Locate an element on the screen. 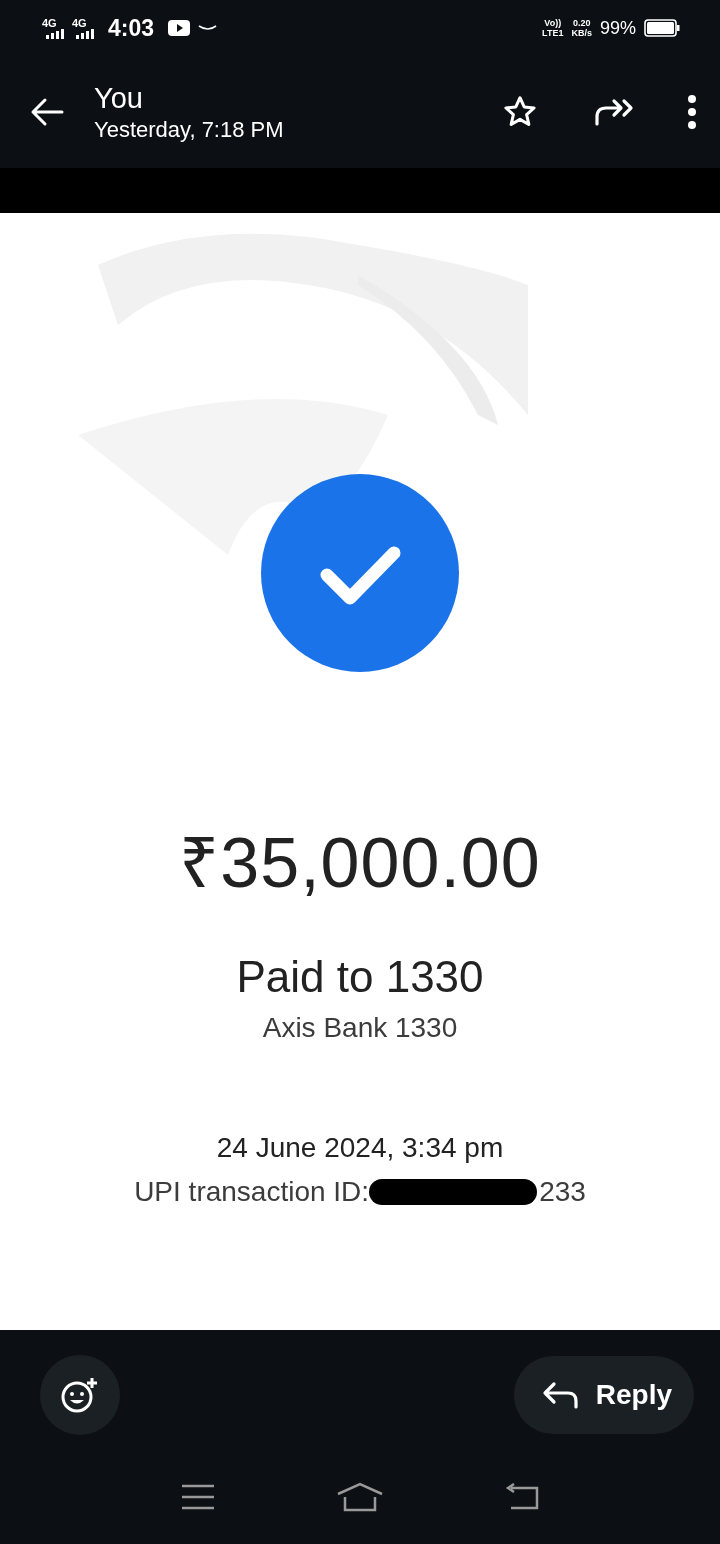 The width and height of the screenshot is (720, 1544). home-icon is located at coordinates (360, 1497).